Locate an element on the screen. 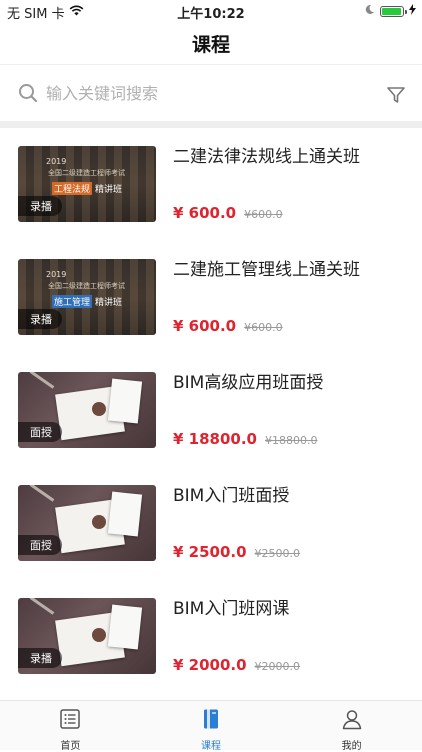 This screenshot has height=752, width=422. course-thumbnail: 2019 全国二级建造工程师考试 工程法规 精讲班 录播 is located at coordinates (87, 184).